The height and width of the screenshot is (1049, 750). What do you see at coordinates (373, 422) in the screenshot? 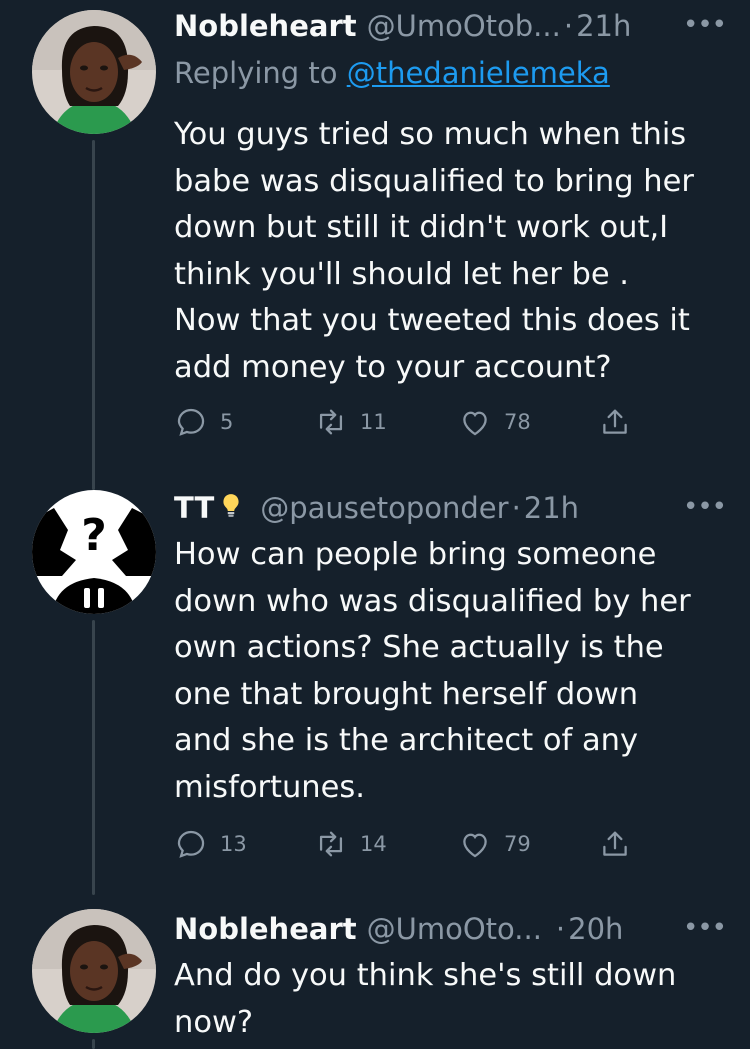
I see `retweet-count: 11` at bounding box center [373, 422].